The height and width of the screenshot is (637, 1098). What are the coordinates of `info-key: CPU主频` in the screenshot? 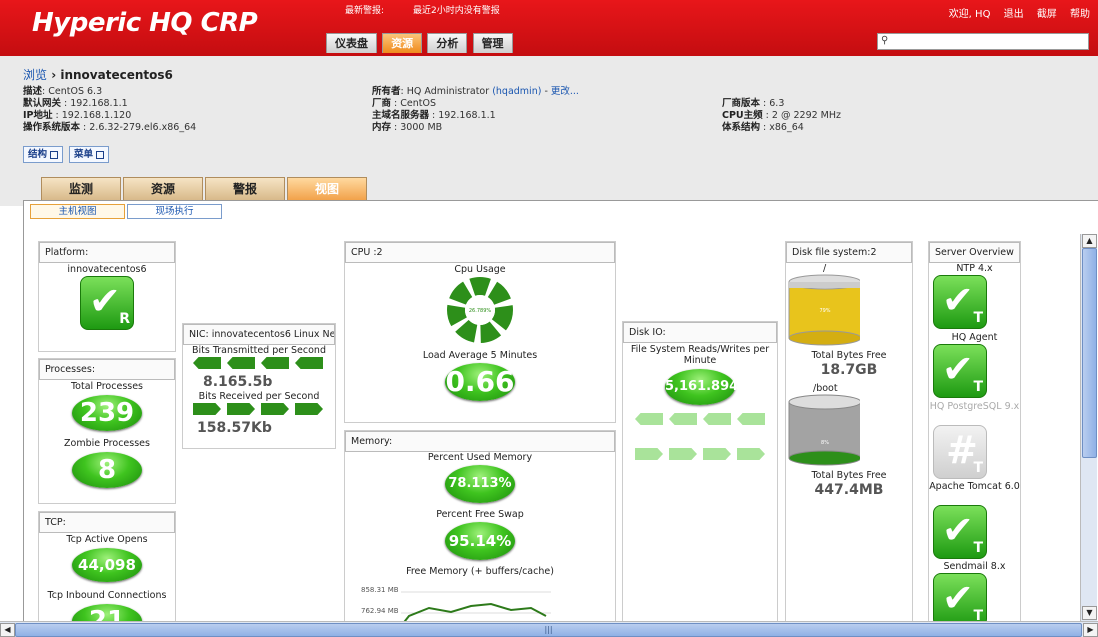 It's located at (742, 115).